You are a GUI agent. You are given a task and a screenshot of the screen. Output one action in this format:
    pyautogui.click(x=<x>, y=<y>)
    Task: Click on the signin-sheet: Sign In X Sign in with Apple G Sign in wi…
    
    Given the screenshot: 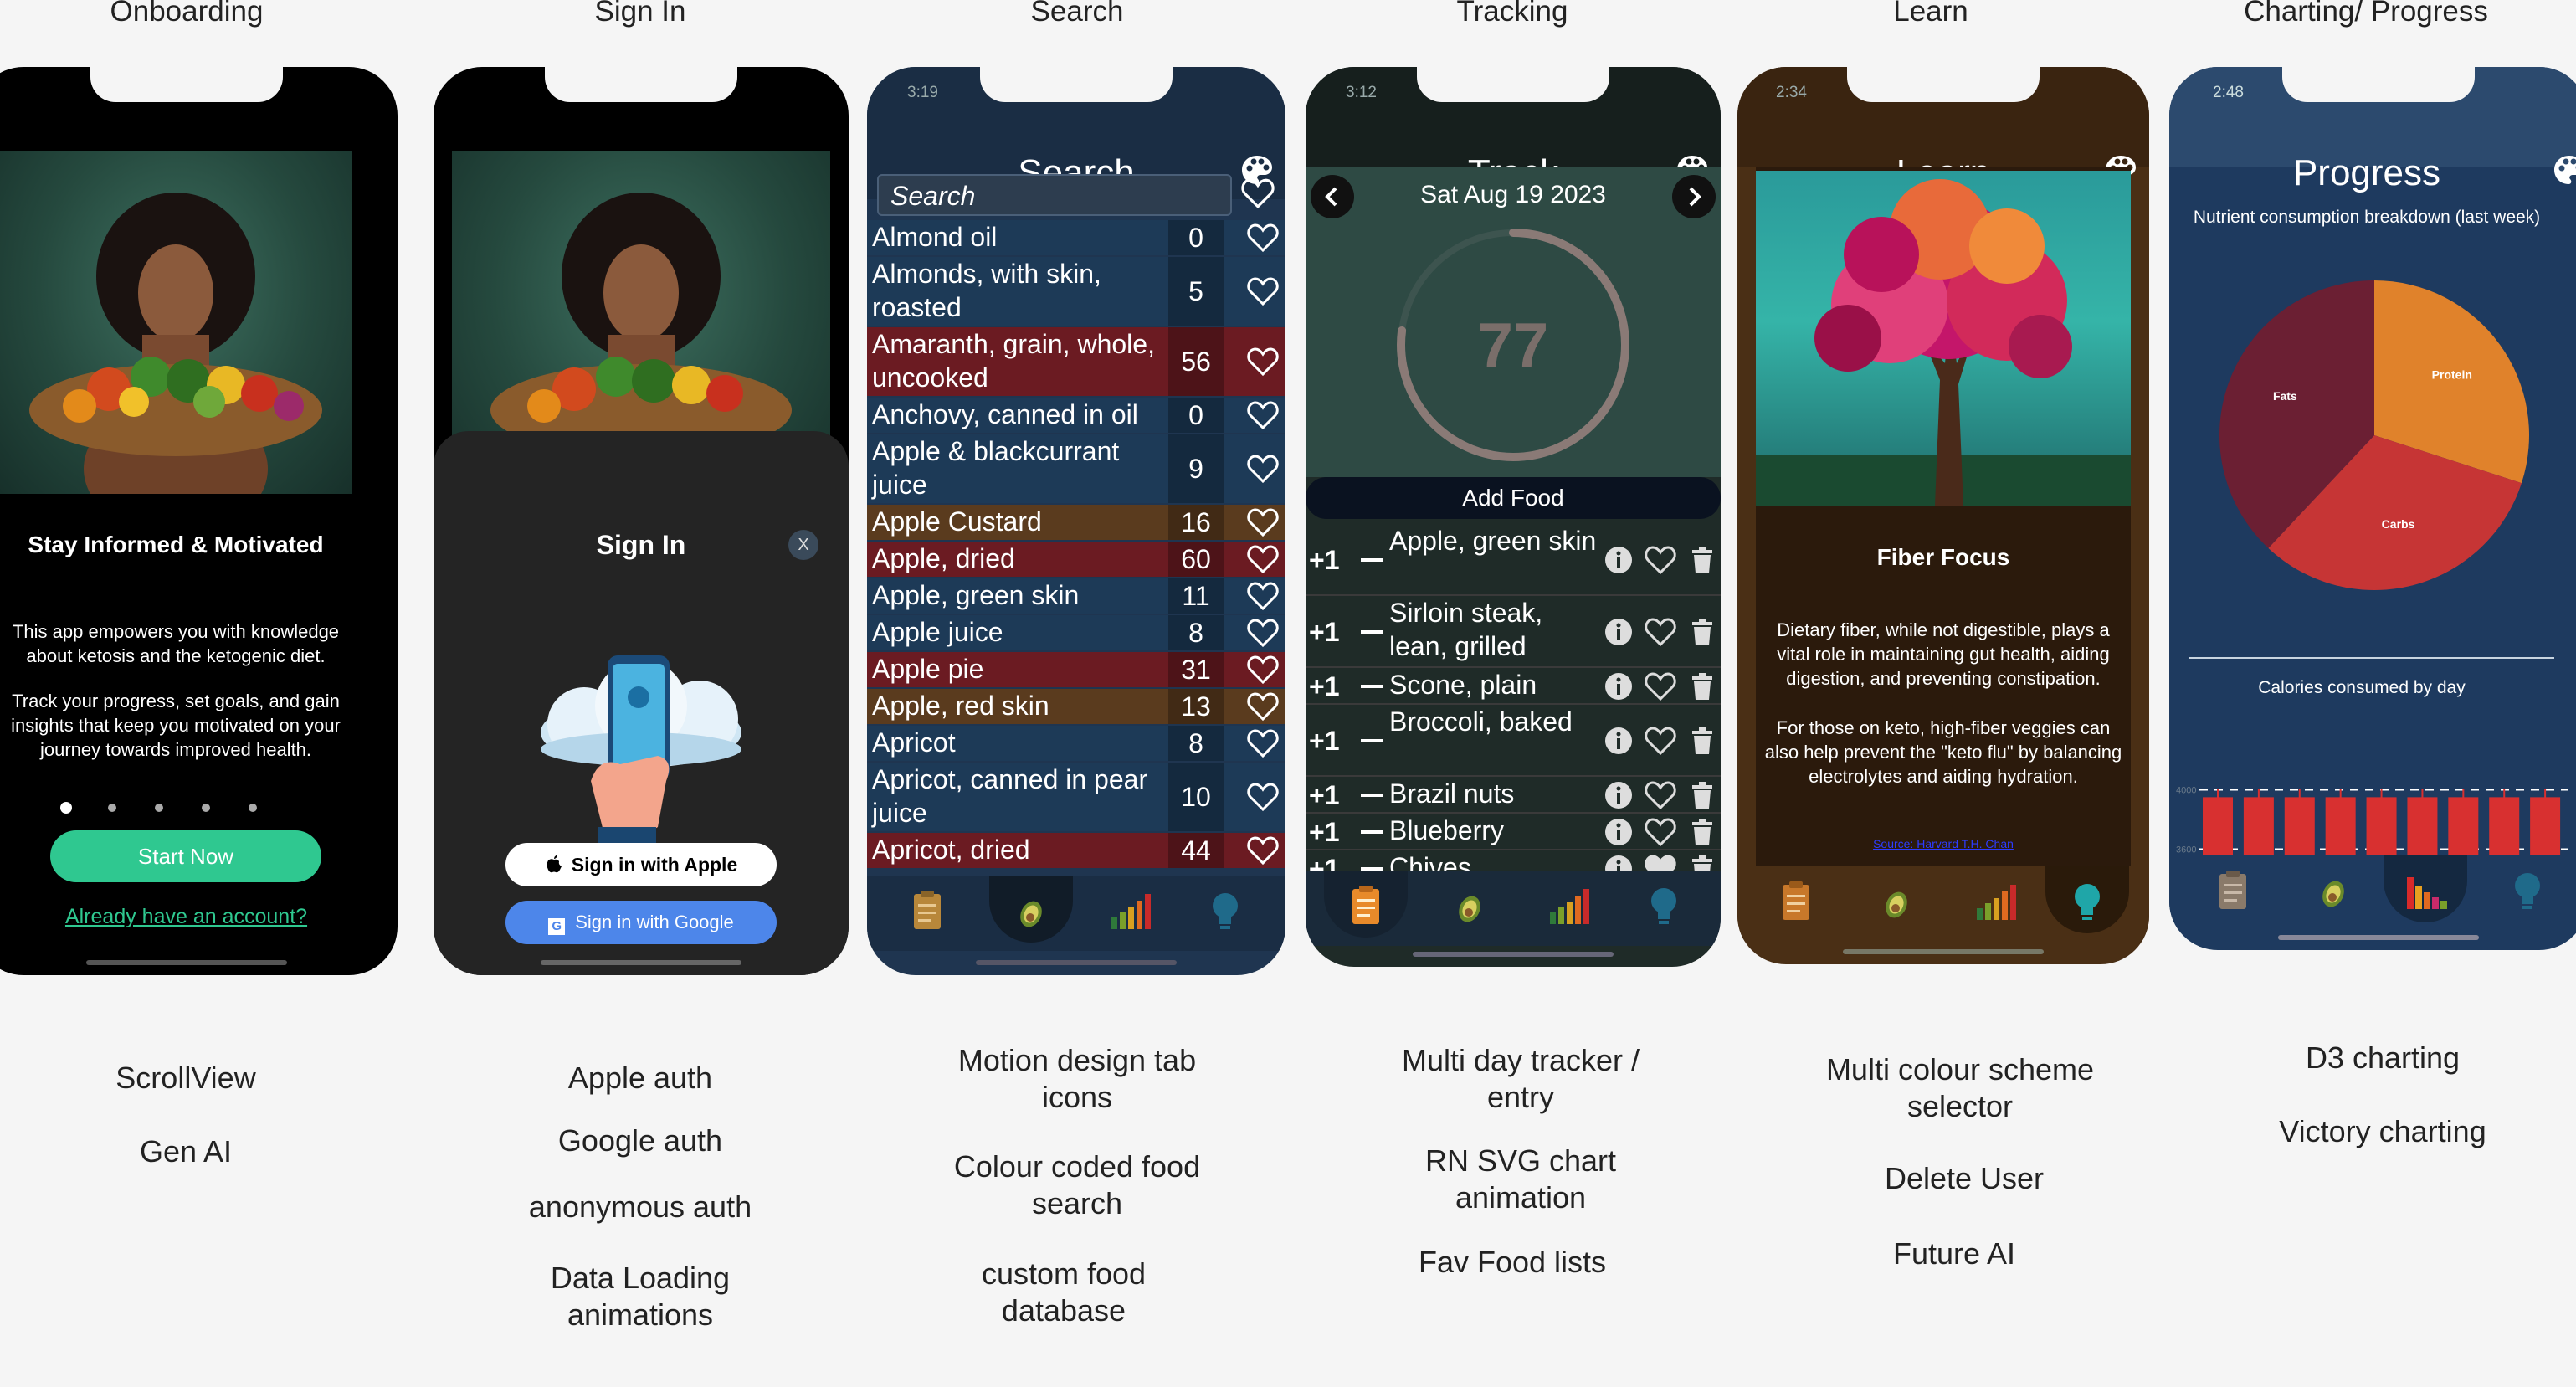 What is the action you would take?
    pyautogui.click(x=641, y=703)
    